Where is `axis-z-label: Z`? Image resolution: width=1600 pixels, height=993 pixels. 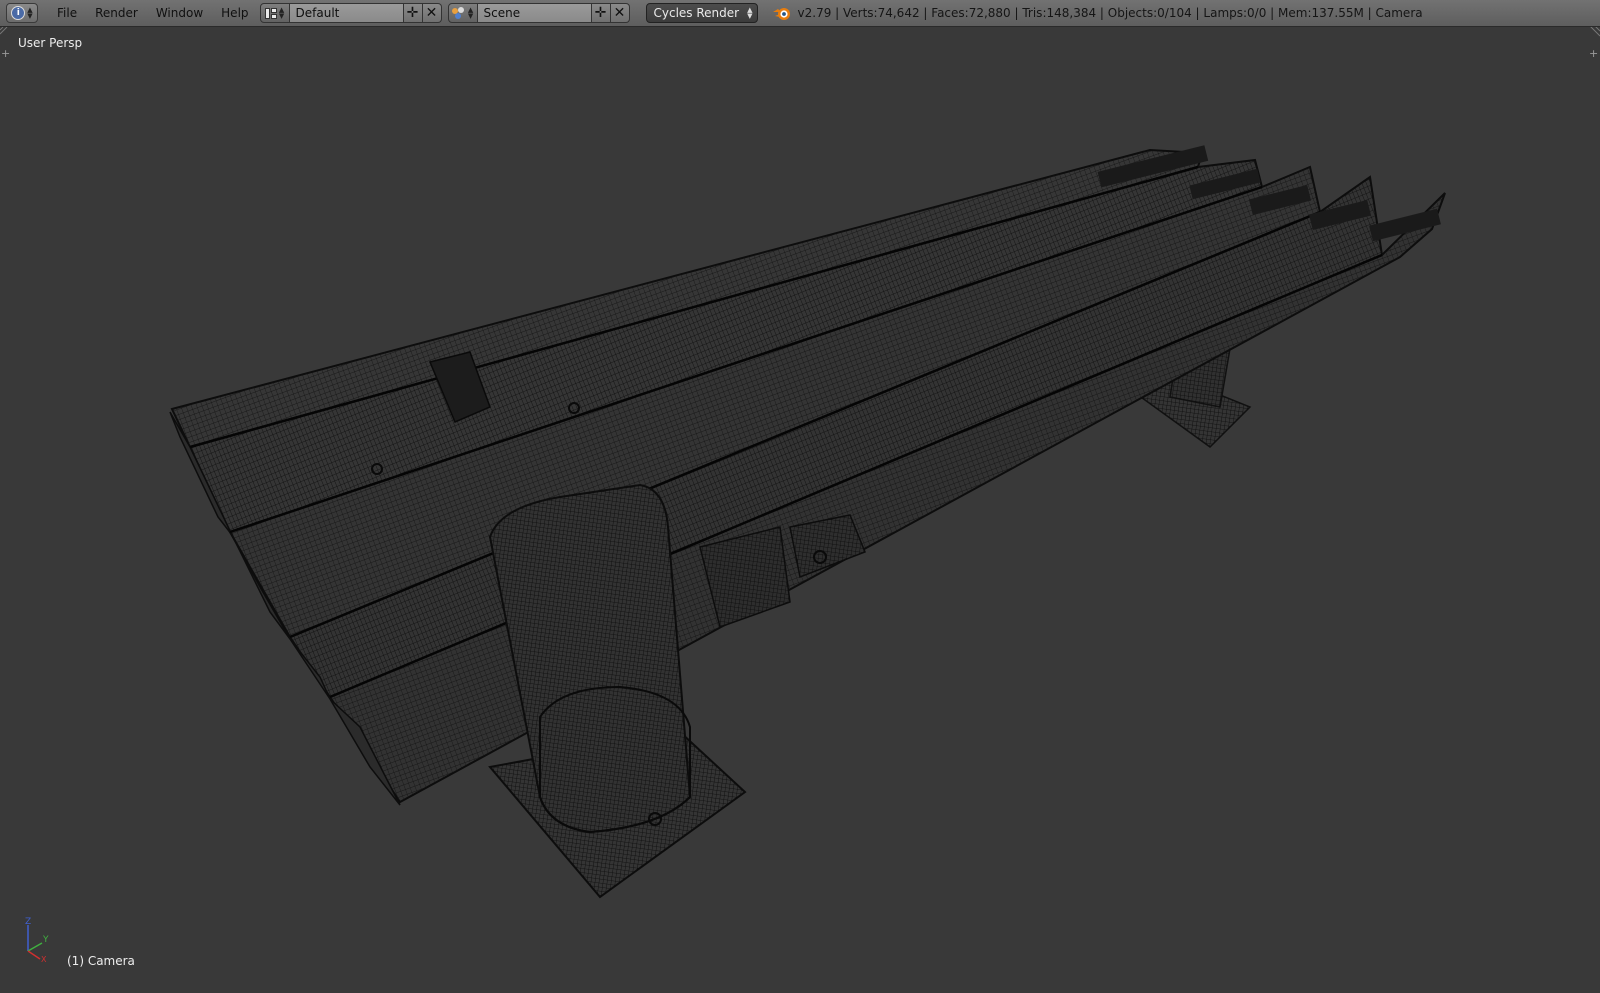
axis-z-label: Z is located at coordinates (28, 922).